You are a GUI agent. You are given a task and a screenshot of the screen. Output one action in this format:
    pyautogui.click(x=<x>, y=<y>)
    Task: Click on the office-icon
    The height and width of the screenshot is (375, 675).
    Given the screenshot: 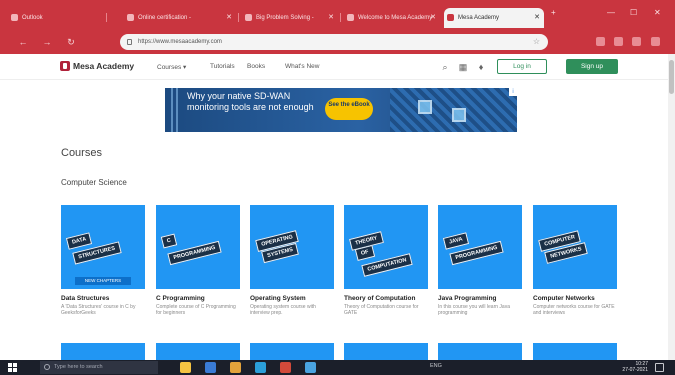 What is the action you would take?
    pyautogui.click(x=285, y=367)
    